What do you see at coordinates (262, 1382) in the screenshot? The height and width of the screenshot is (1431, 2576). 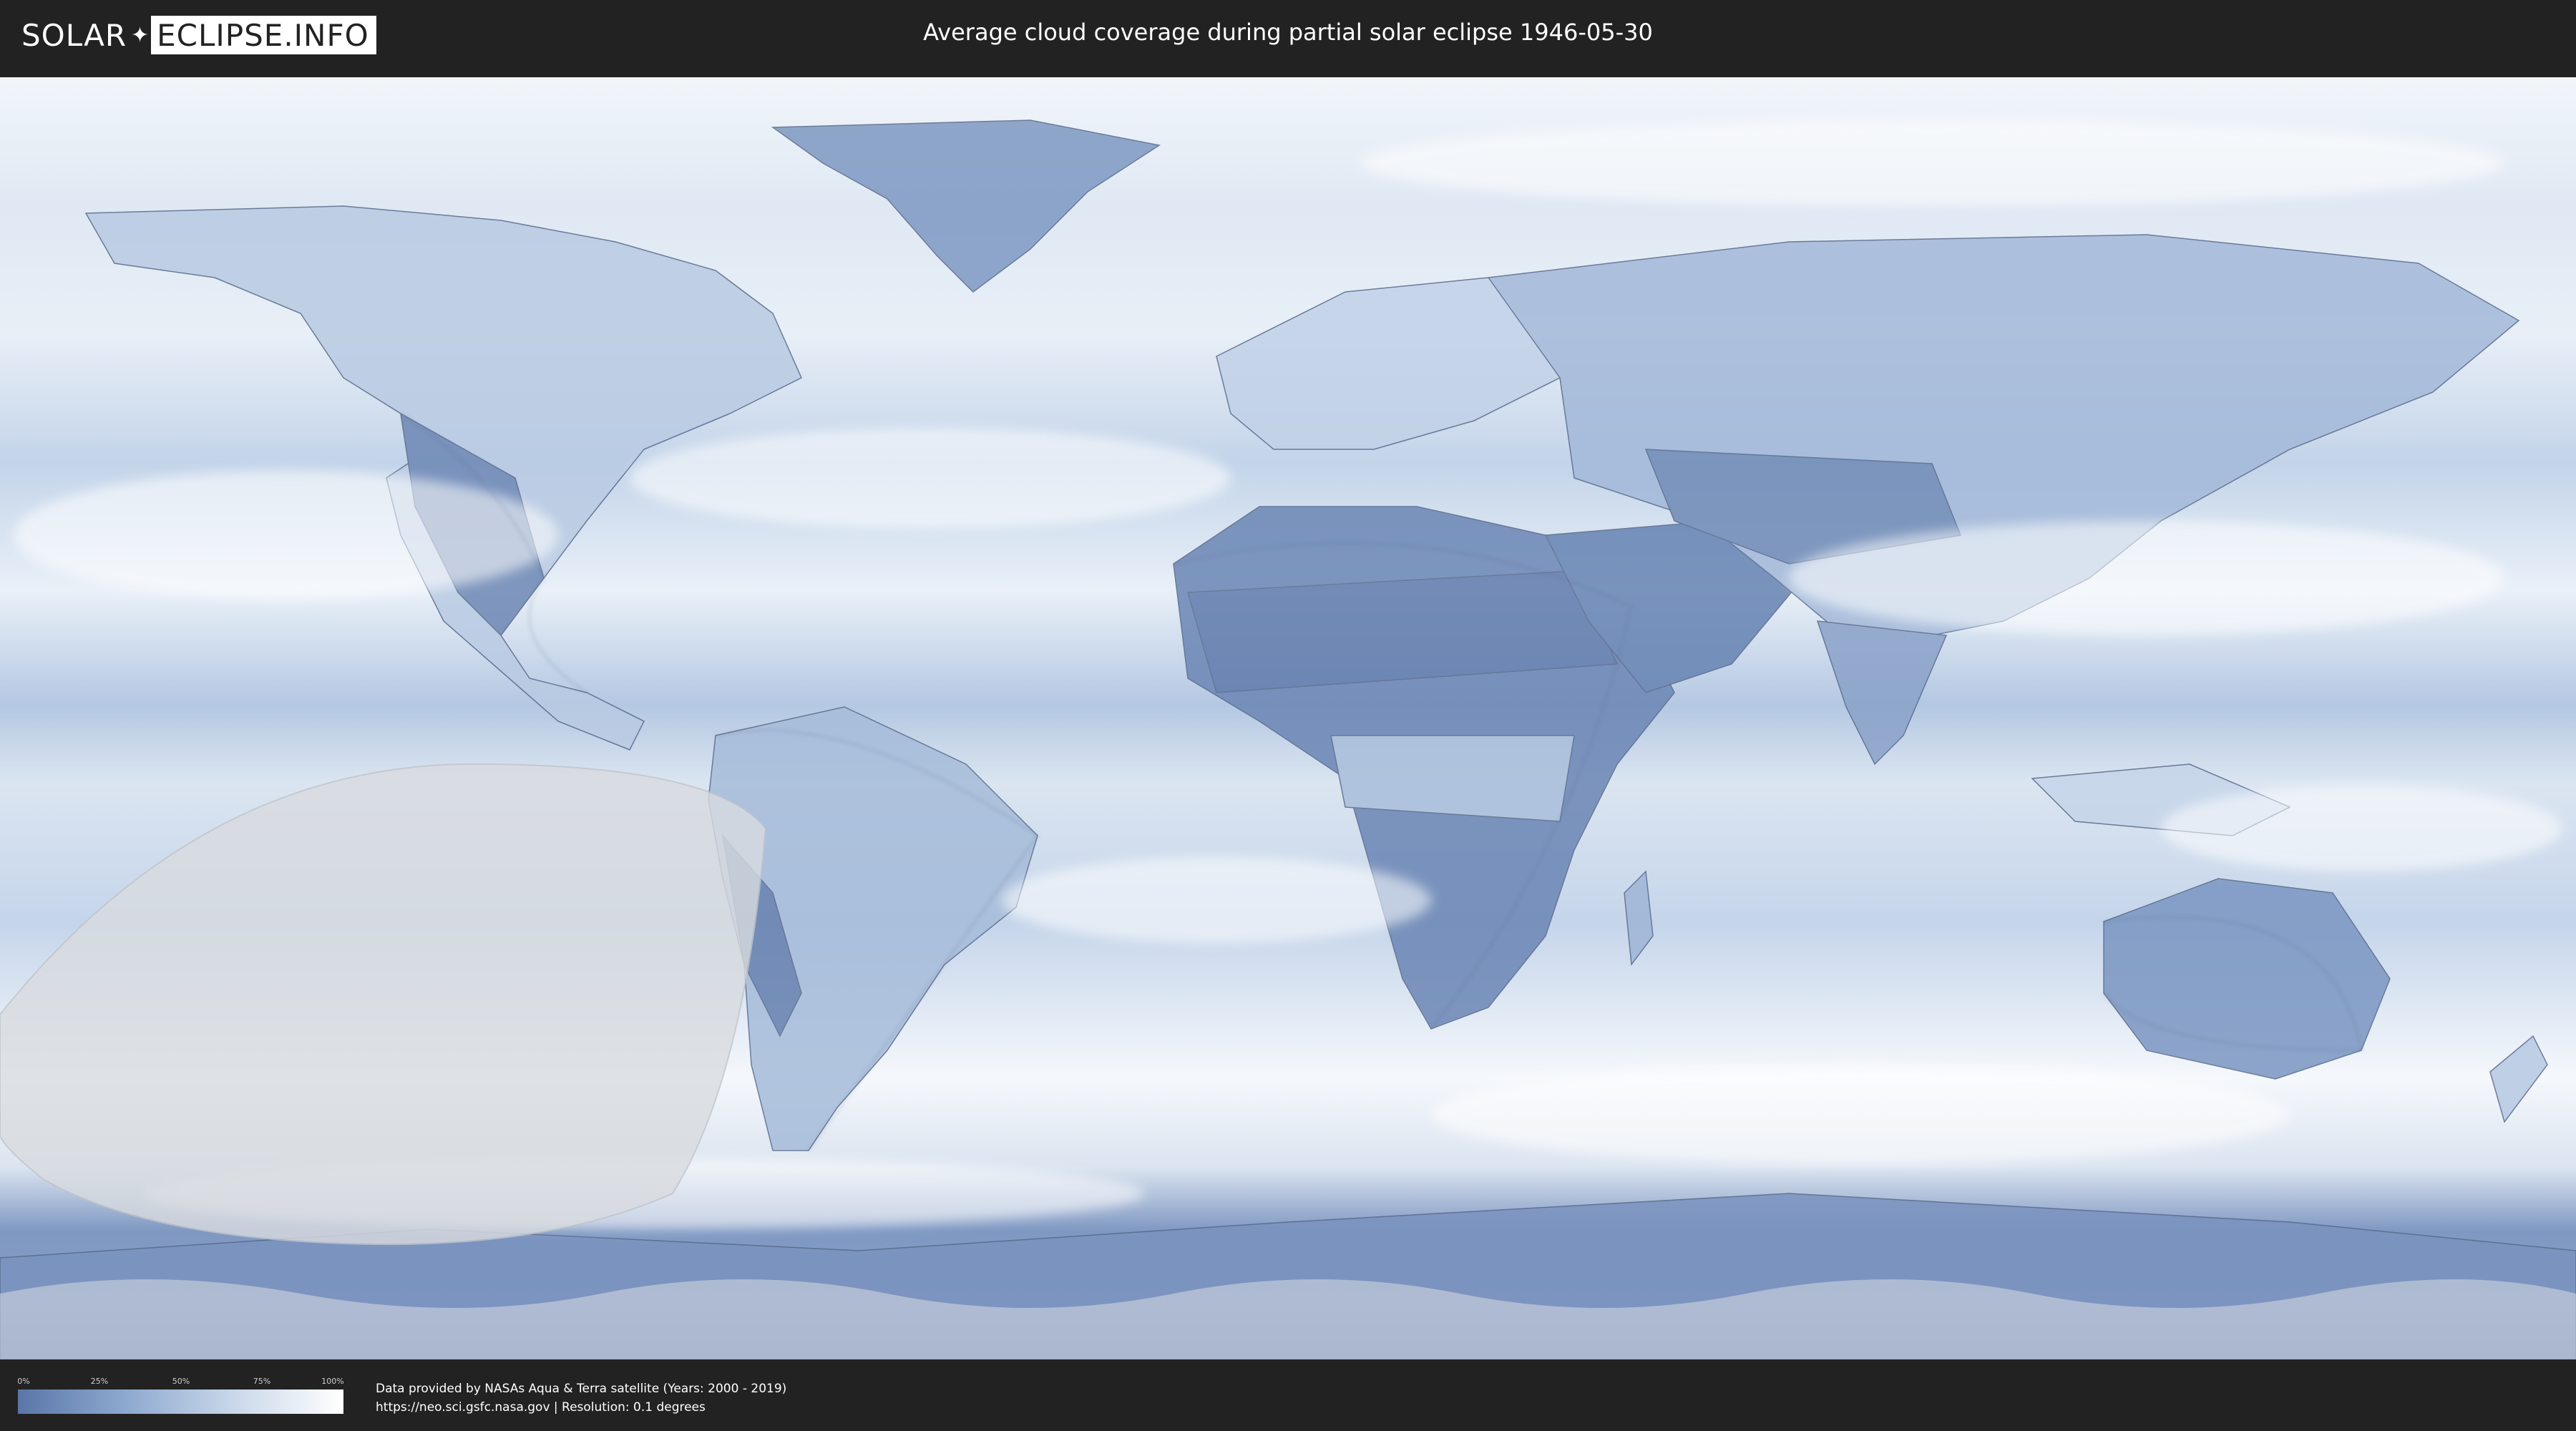 I see `legend-tick: 75%` at bounding box center [262, 1382].